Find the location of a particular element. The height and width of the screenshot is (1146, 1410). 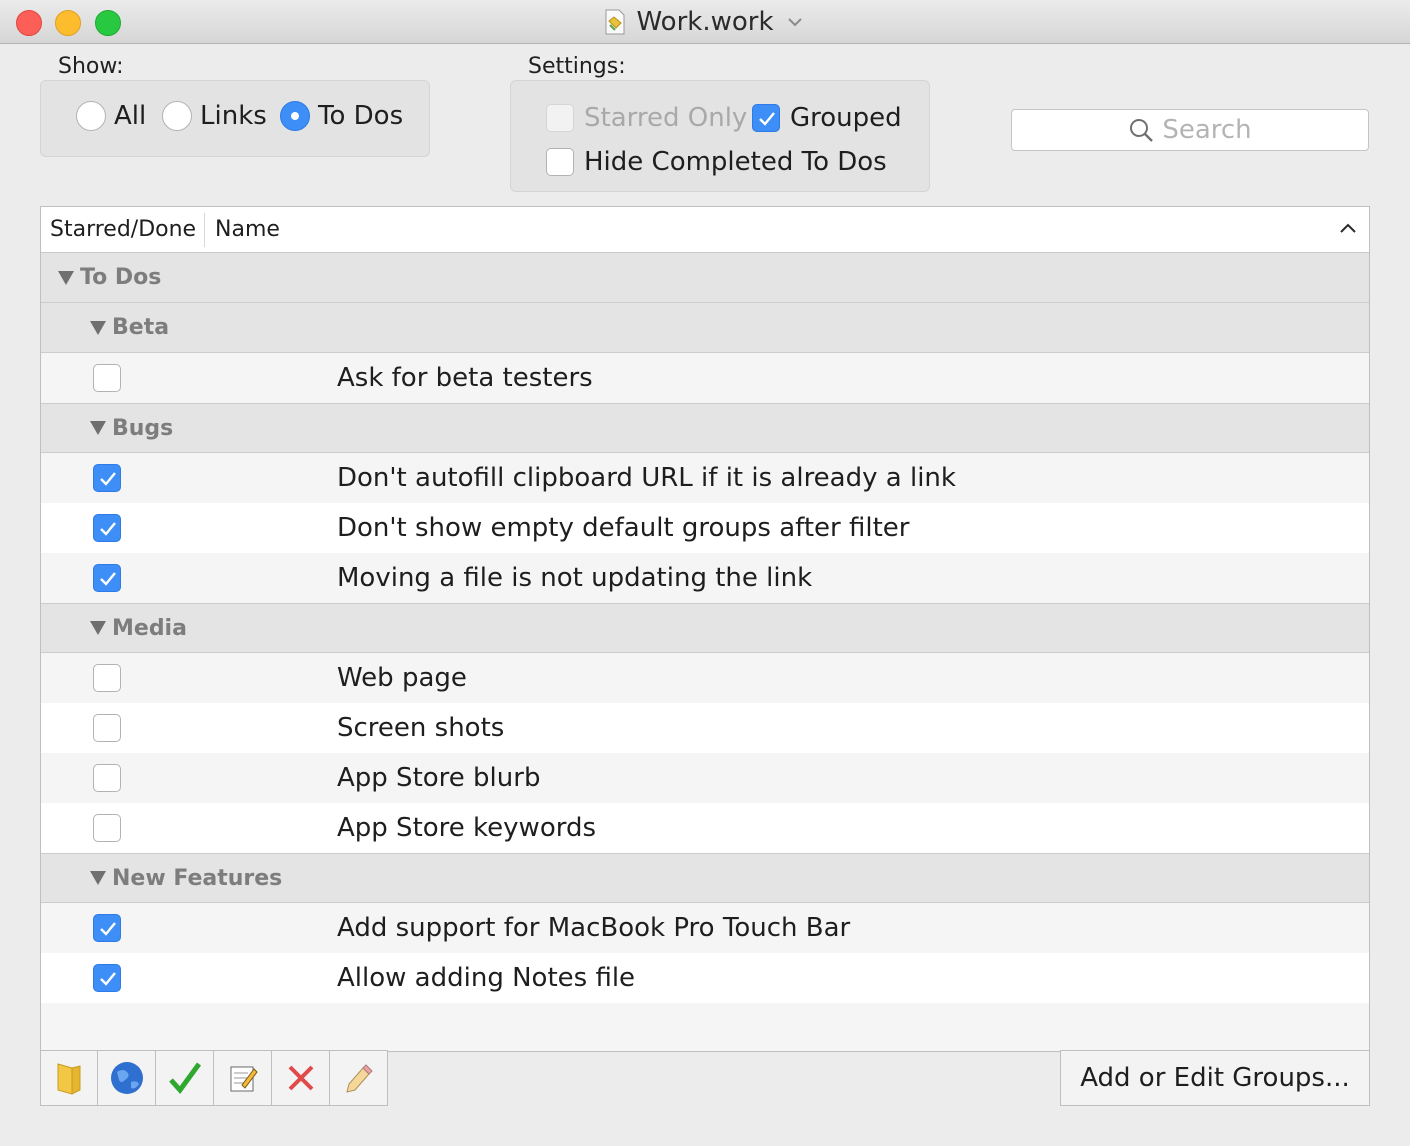

grouped-label: Grouped is located at coordinates (846, 118).